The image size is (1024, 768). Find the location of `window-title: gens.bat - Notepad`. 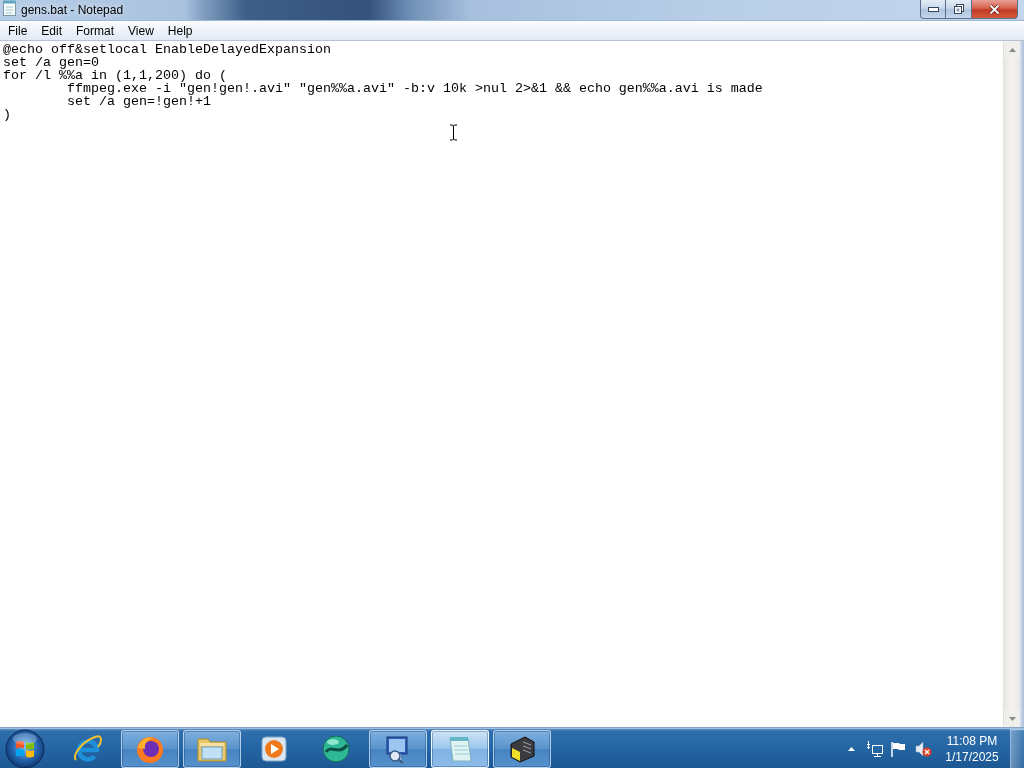

window-title: gens.bat - Notepad is located at coordinates (72, 10).